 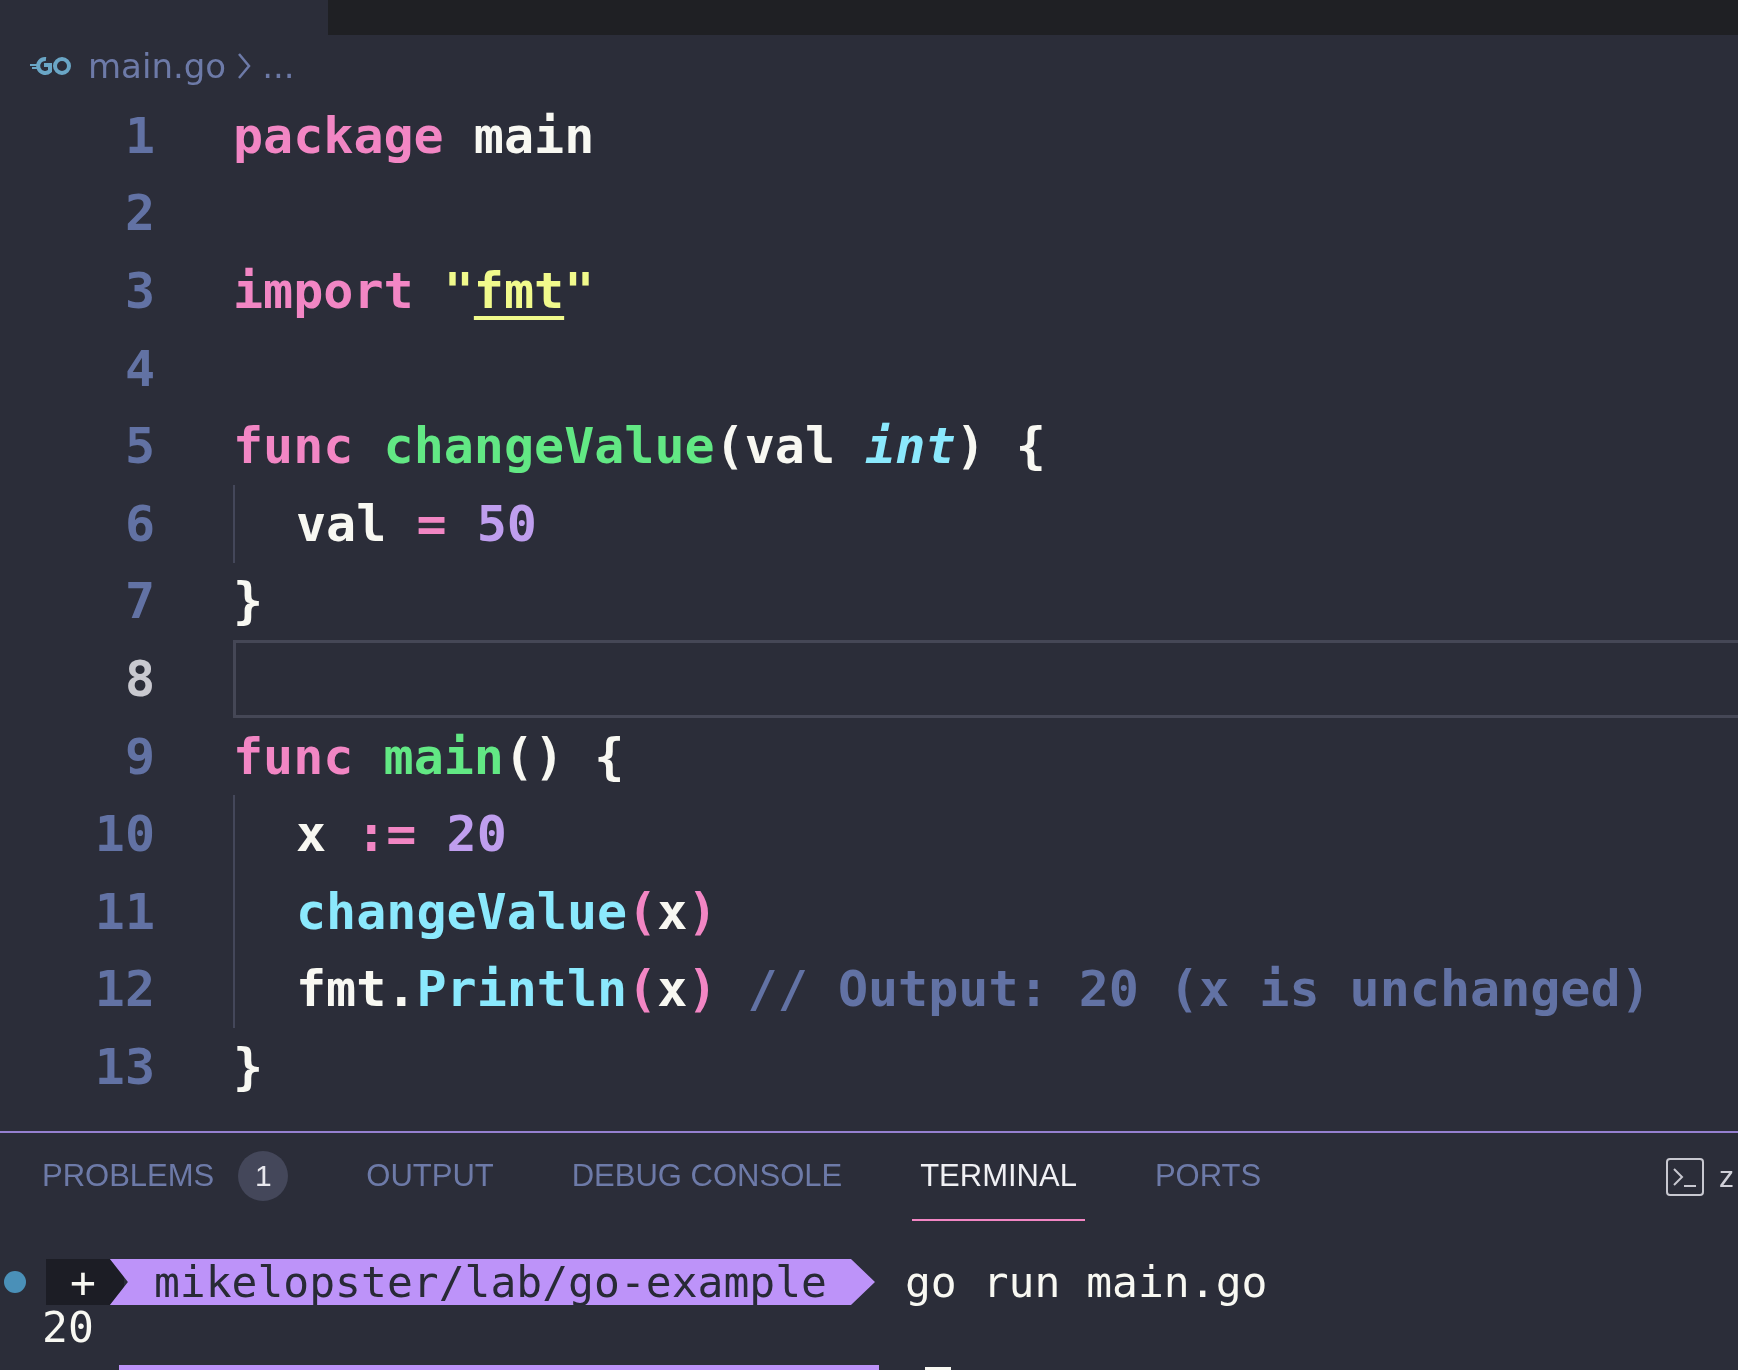 I want to click on terminal-output: 20, so click(x=68, y=1327).